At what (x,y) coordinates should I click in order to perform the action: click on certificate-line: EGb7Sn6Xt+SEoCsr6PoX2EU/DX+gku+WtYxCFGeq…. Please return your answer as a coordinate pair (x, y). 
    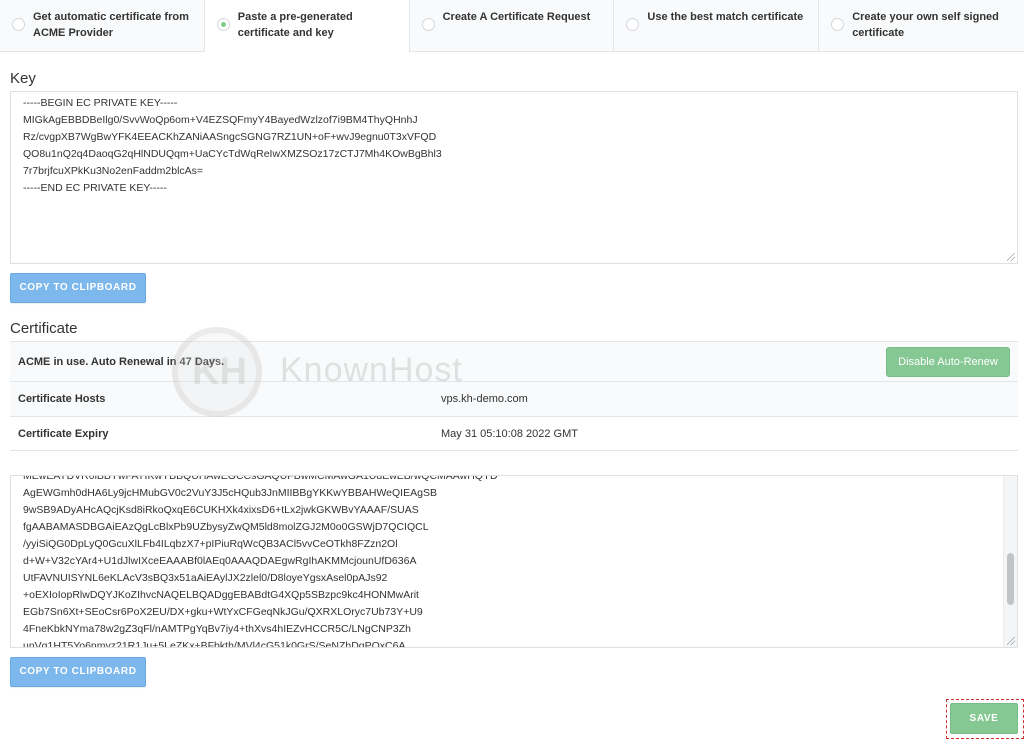
    Looking at the image, I should click on (223, 612).